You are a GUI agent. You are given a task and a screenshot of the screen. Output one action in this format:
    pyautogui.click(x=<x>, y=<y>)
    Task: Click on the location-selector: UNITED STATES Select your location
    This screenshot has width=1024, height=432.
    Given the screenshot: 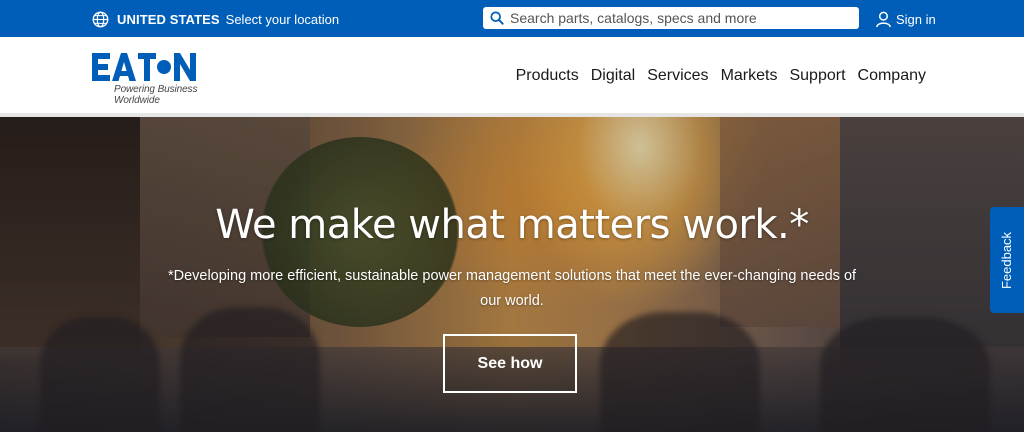 What is the action you would take?
    pyautogui.click(x=215, y=19)
    